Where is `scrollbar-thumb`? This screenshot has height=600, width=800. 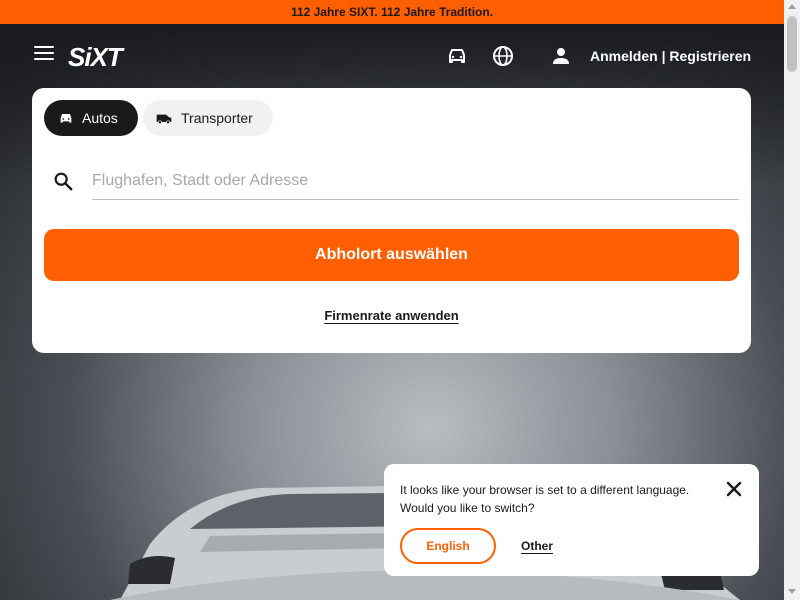
scrollbar-thumb is located at coordinates (792, 44).